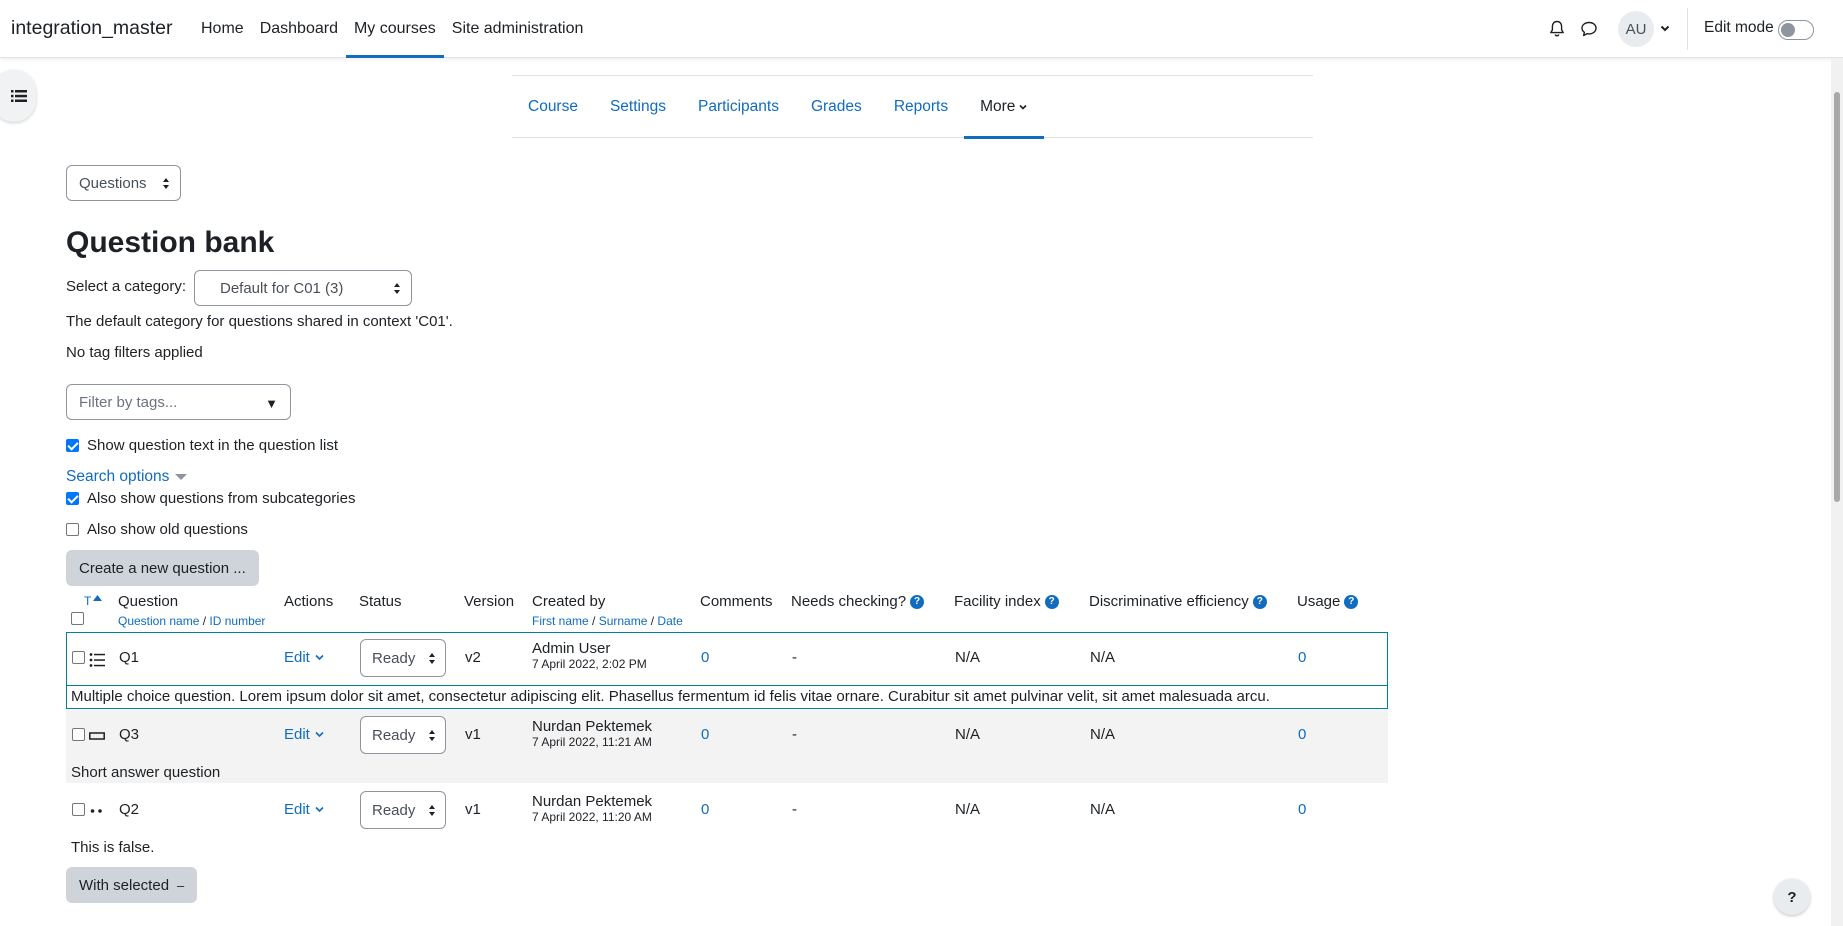 This screenshot has height=926, width=1843. What do you see at coordinates (1103, 657) in the screenshot?
I see `discriminative-efficiency-value: N/A` at bounding box center [1103, 657].